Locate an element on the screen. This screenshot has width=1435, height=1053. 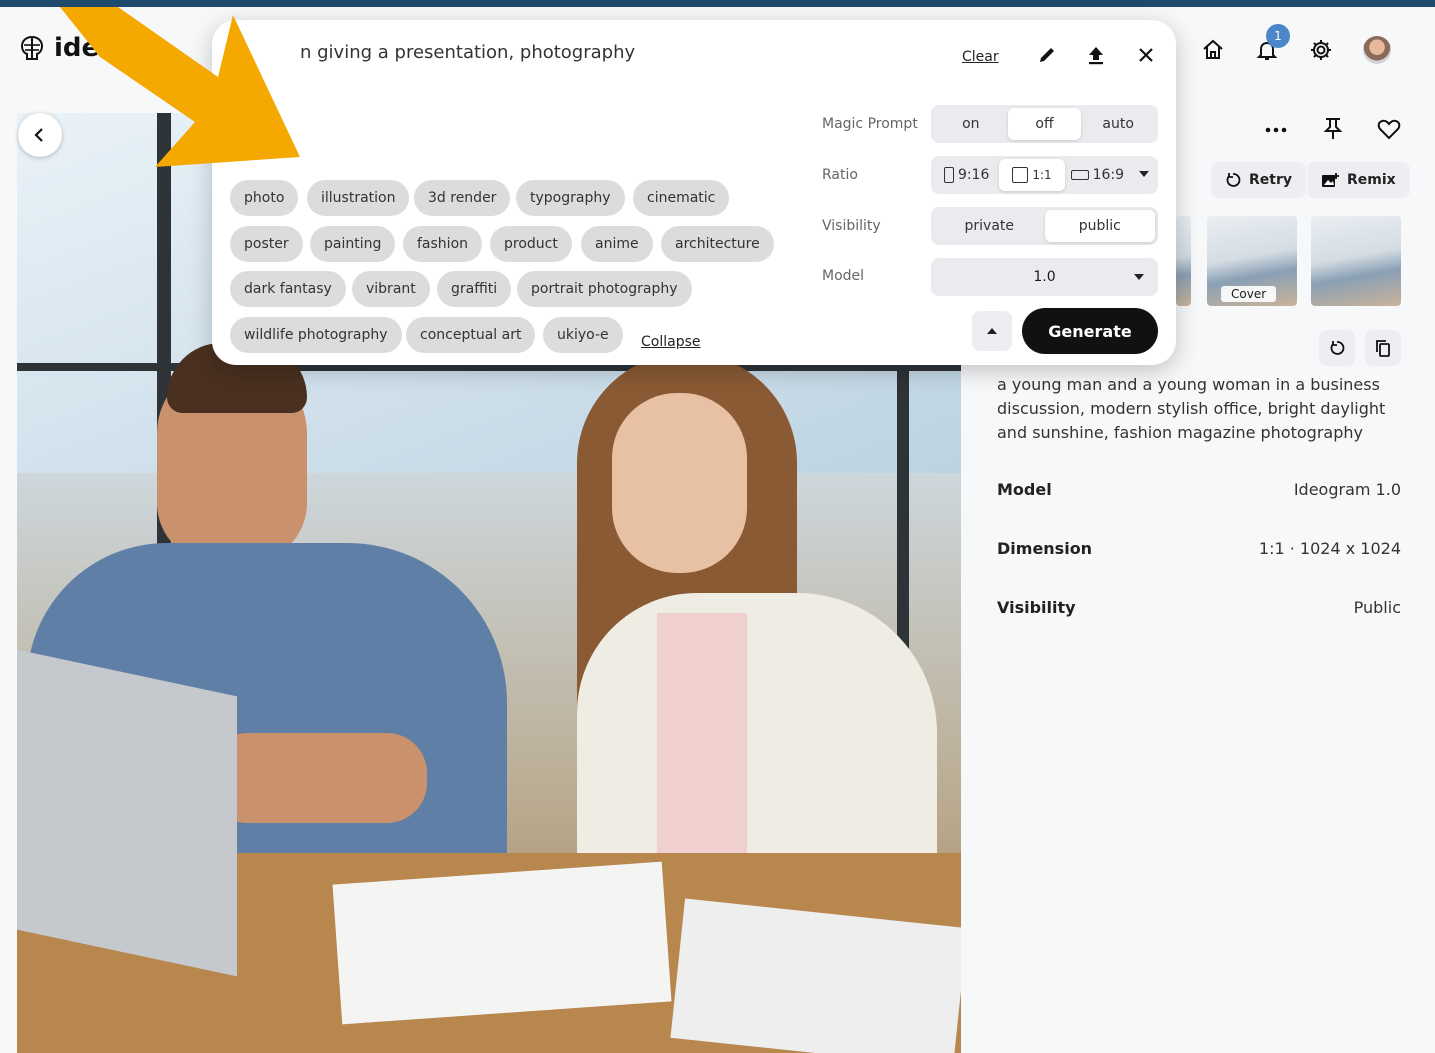
ratio-1-1-label: 1:1 is located at coordinates (1042, 175).